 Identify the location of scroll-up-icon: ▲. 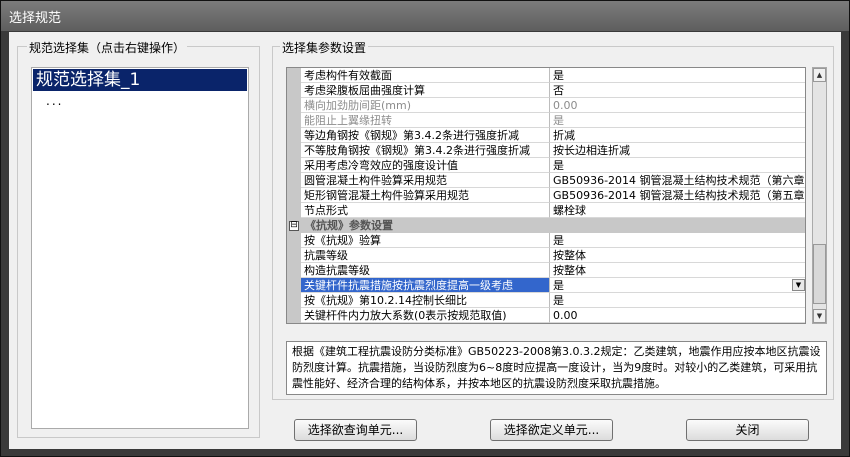
(819, 75).